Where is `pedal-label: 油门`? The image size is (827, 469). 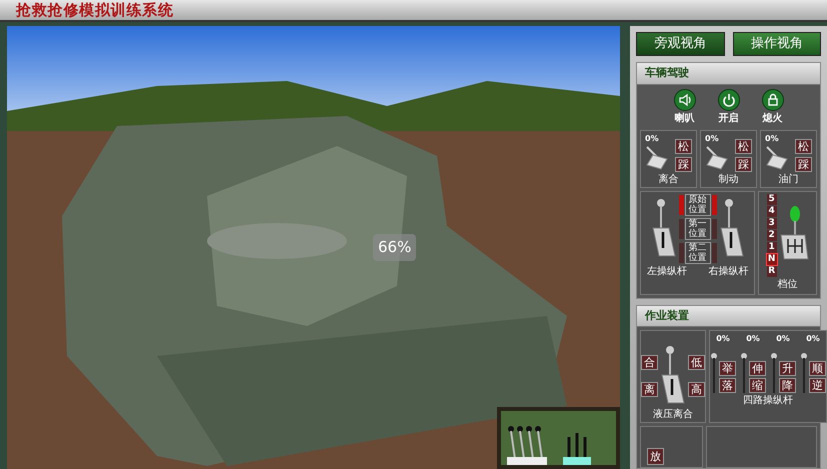 pedal-label: 油门 is located at coordinates (788, 179).